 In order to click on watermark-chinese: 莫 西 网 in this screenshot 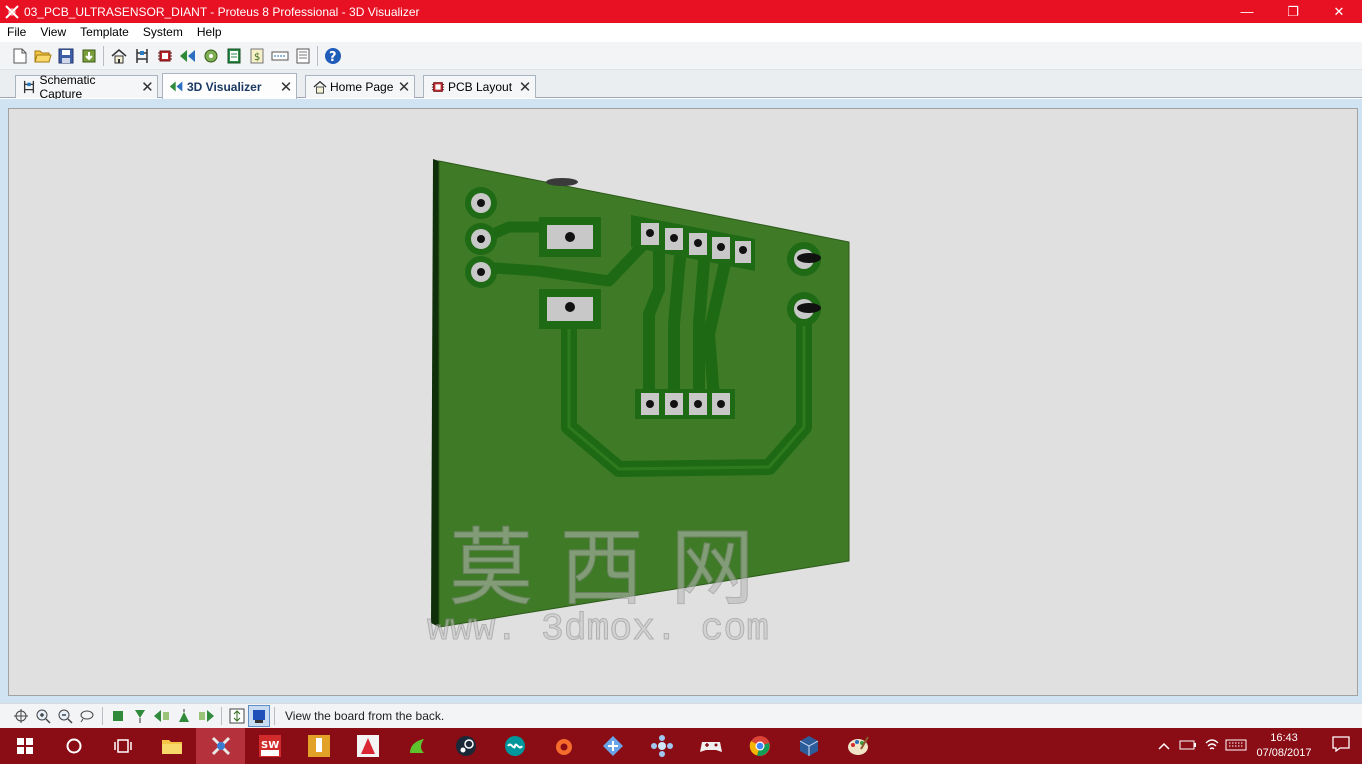, I will do `click(601, 568)`.